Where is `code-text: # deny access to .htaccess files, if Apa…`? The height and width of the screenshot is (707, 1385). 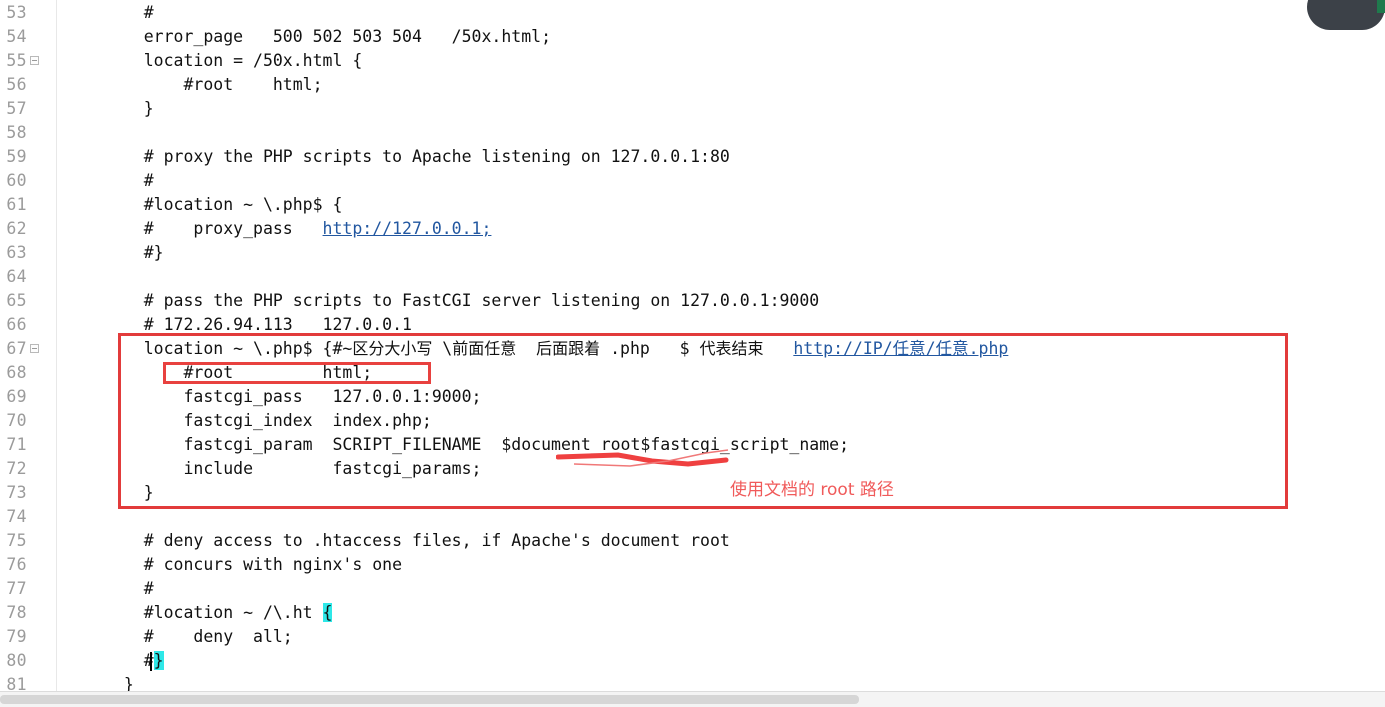 code-text: # deny access to .htaccess files, if Apa… is located at coordinates (417, 540).